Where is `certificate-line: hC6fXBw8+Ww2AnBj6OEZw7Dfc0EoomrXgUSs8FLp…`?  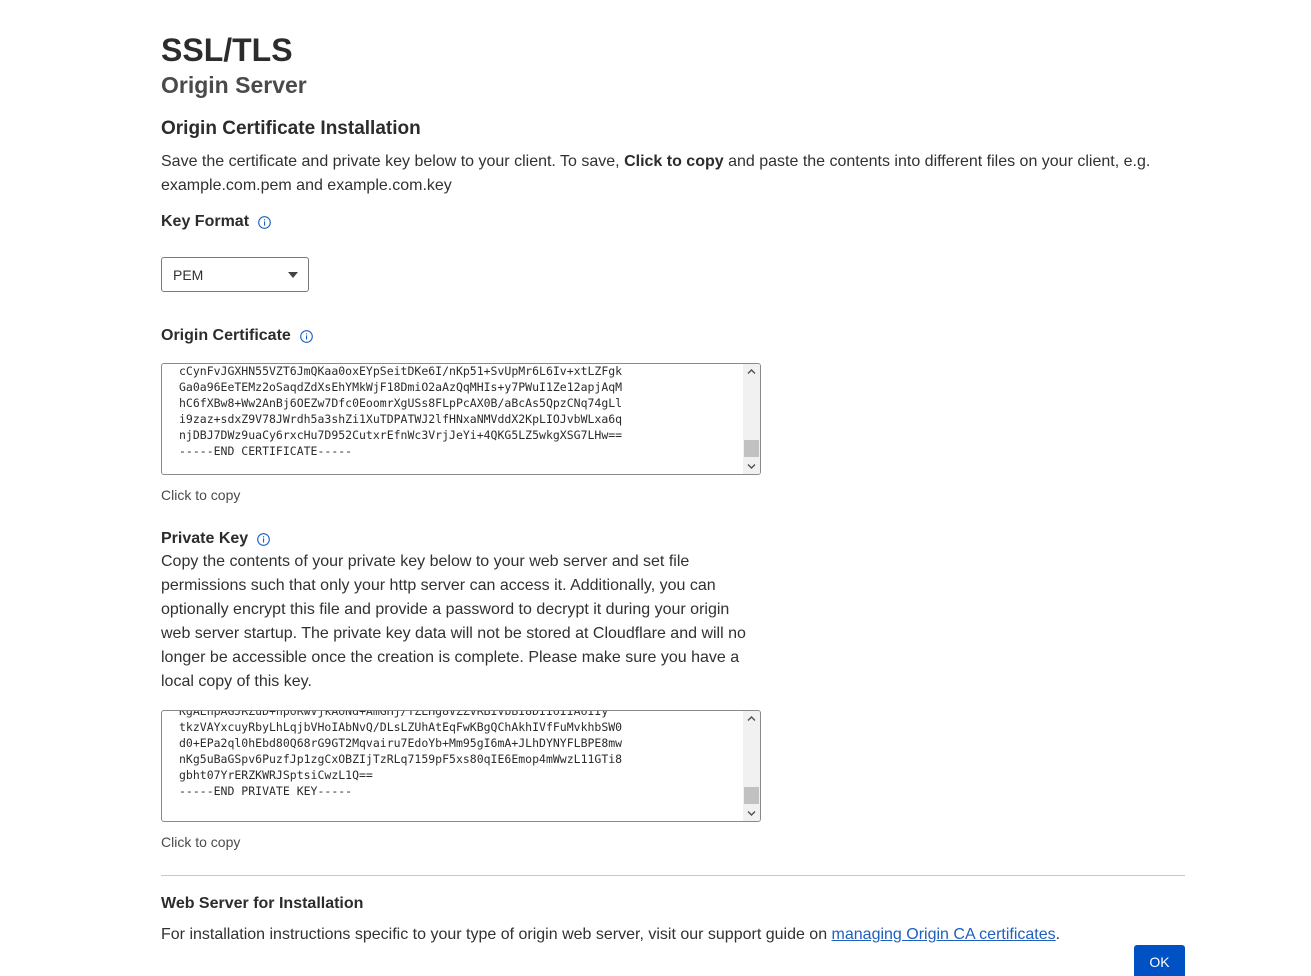 certificate-line: hC6fXBw8+Ww2AnBj6OEZw7Dfc0EoomrXgUSs8FLp… is located at coordinates (401, 403).